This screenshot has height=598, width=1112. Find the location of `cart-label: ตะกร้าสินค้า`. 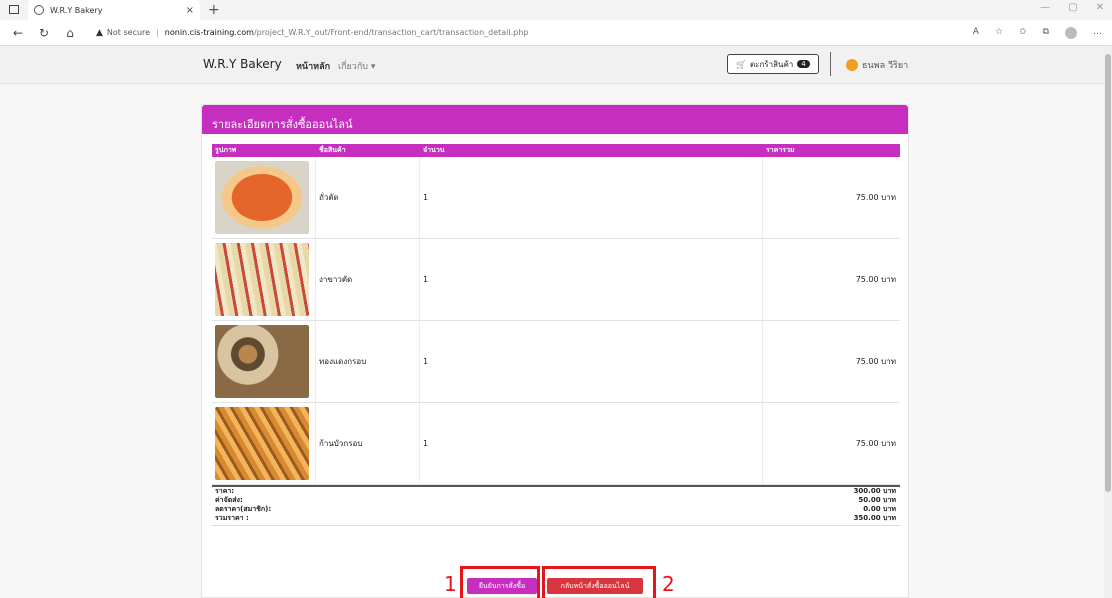

cart-label: ตะกร้าสินค้า is located at coordinates (771, 64).